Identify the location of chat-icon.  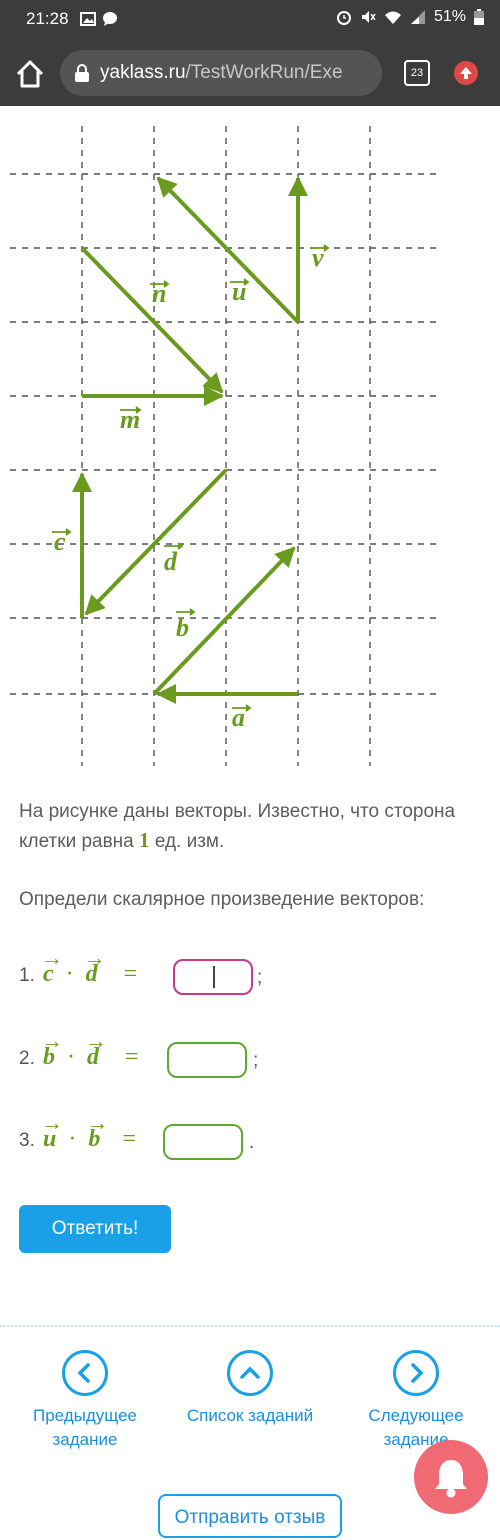
(110, 19).